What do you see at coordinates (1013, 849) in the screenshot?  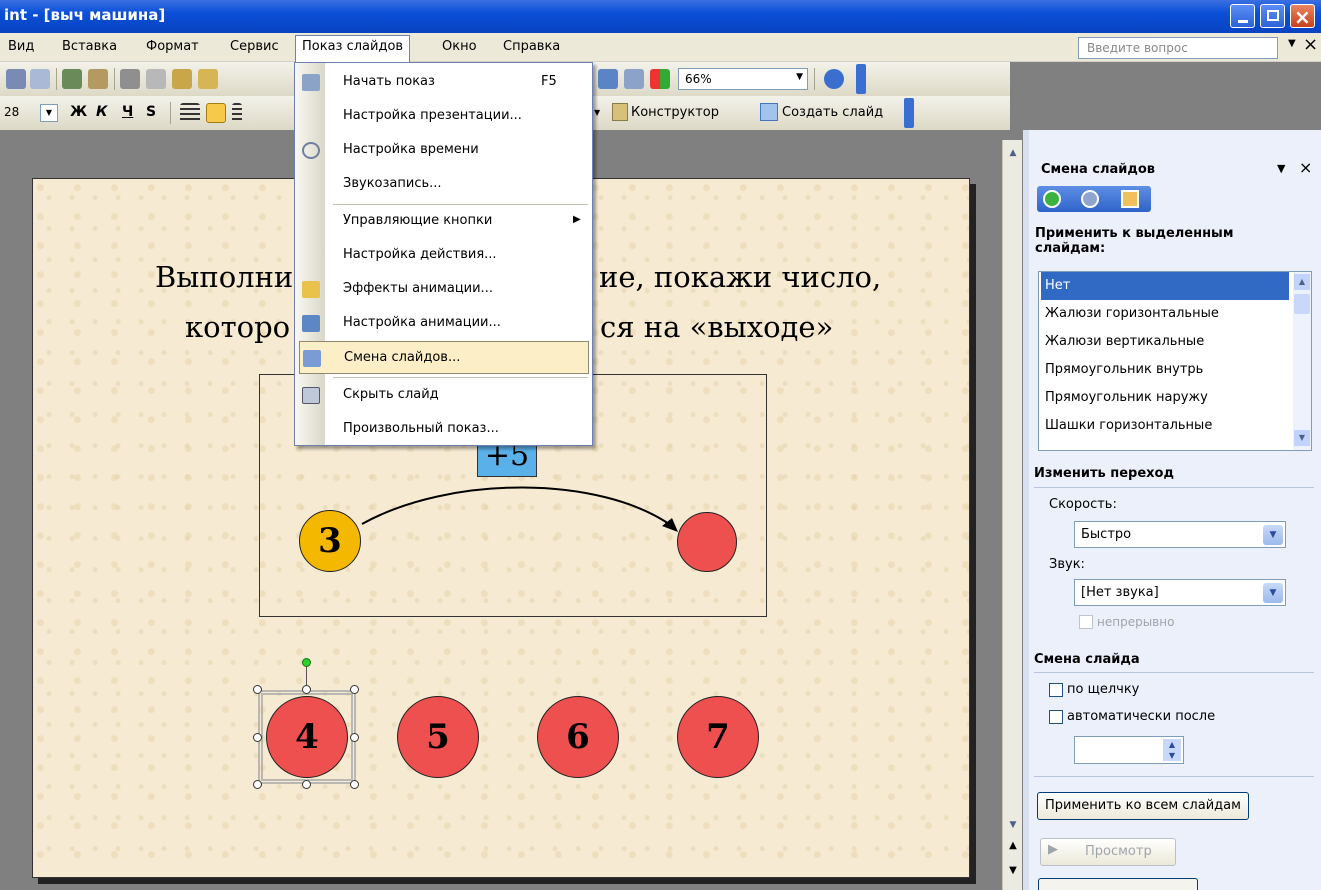 I see `previous-slide-icon: ▲` at bounding box center [1013, 849].